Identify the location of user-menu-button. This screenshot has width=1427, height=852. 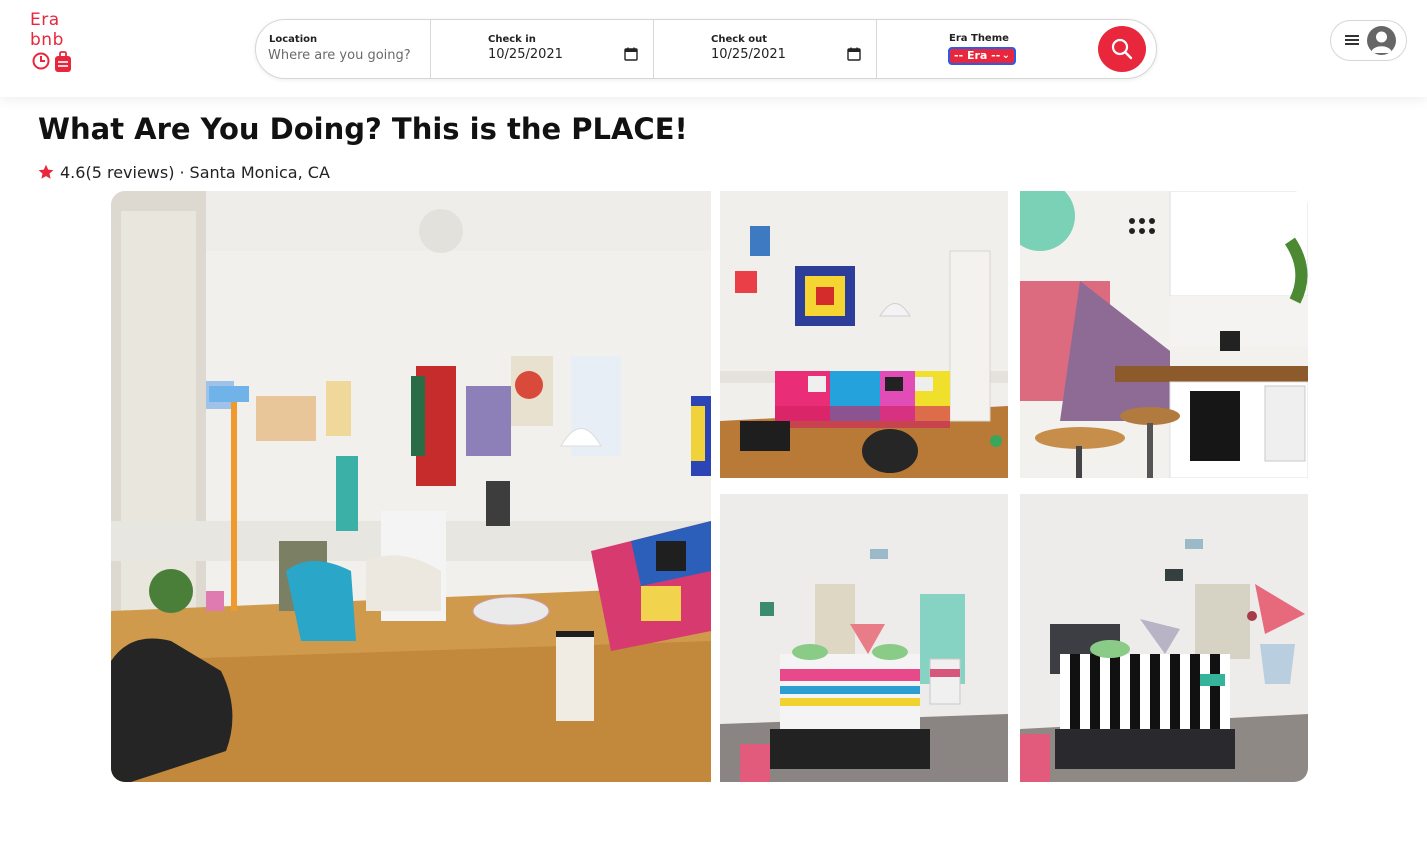
(1368, 40).